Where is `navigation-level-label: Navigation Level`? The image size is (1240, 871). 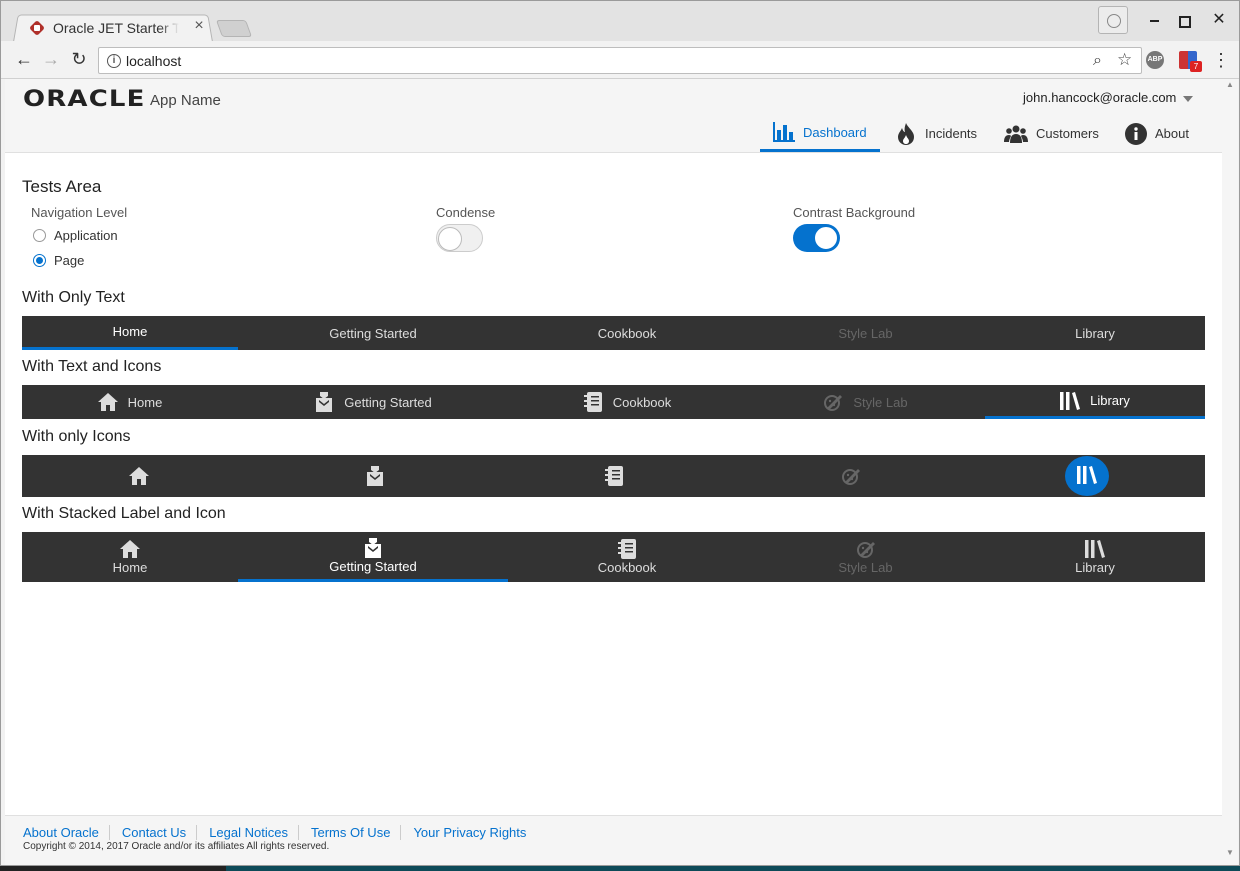
navigation-level-label: Navigation Level is located at coordinates (79, 212).